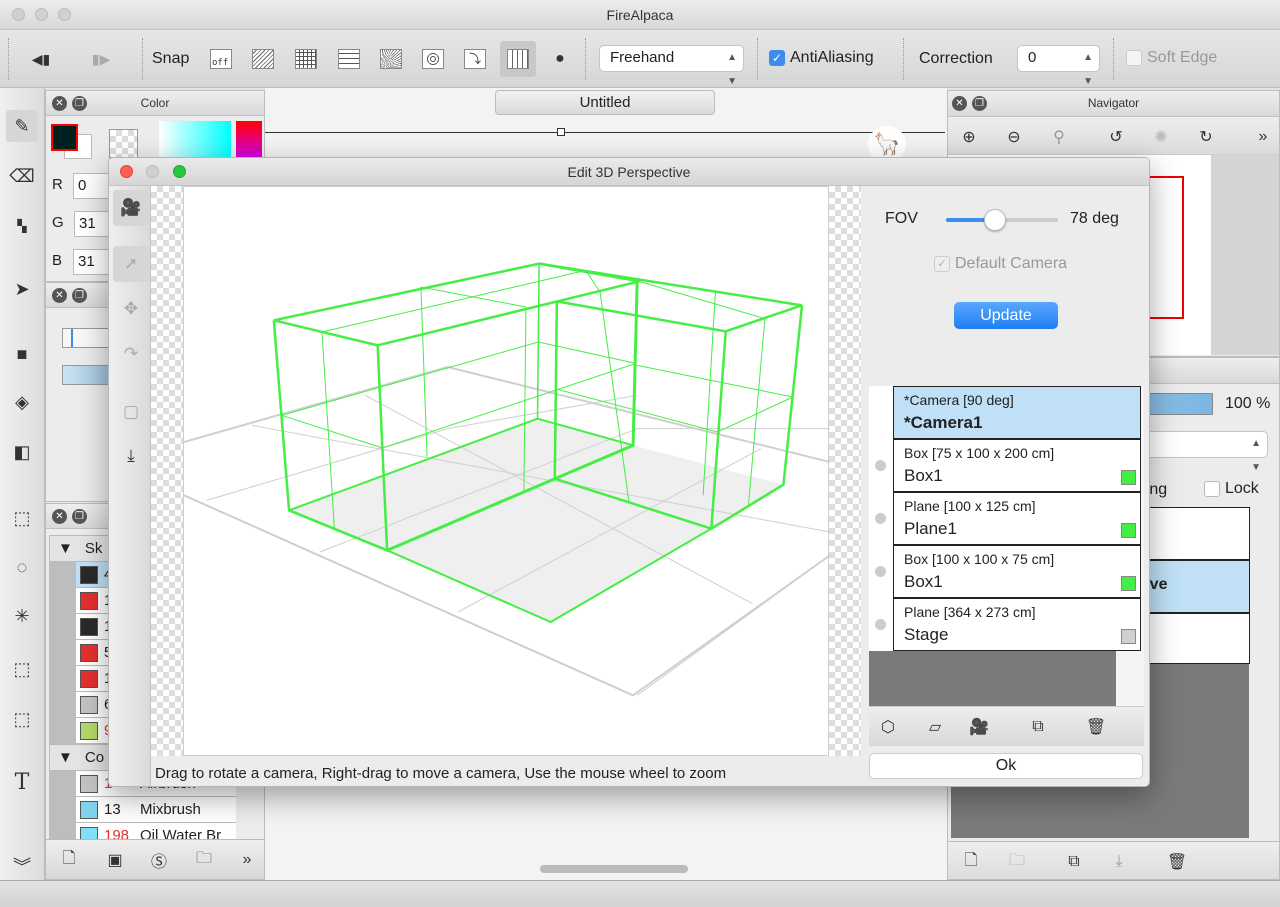 This screenshot has height=907, width=1280. I want to click on color-picker-area, so click(195, 141).